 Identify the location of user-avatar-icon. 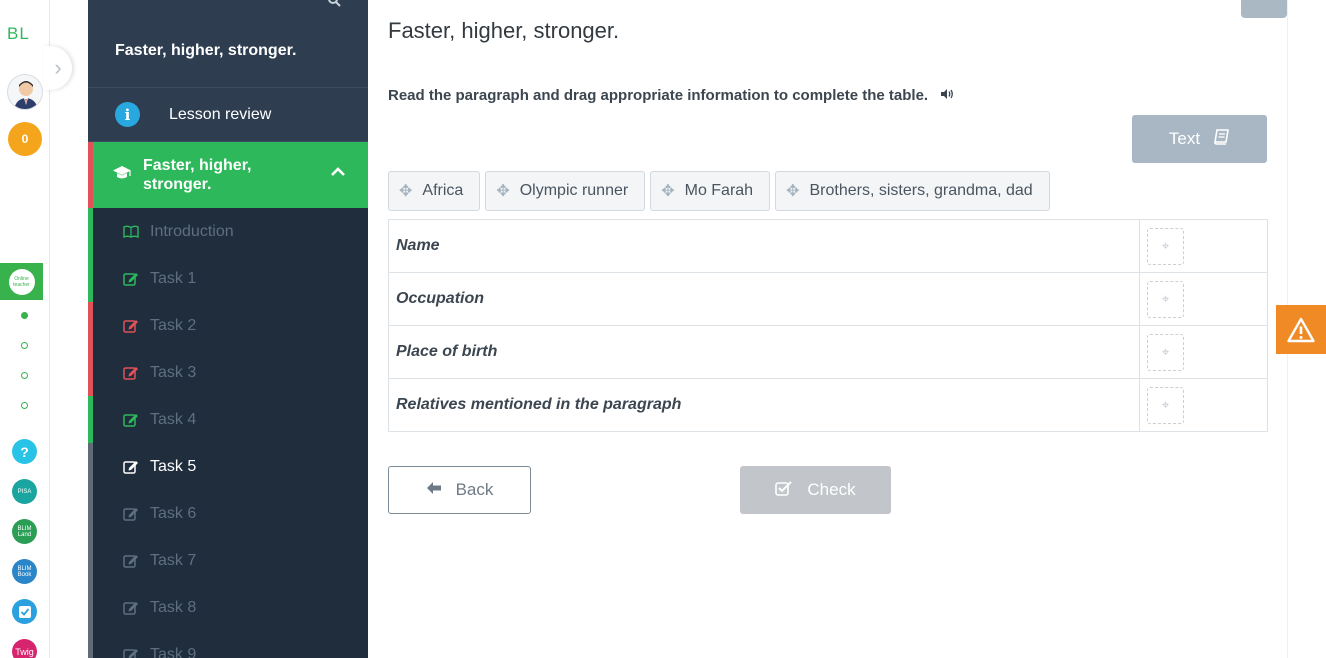
(26, 95).